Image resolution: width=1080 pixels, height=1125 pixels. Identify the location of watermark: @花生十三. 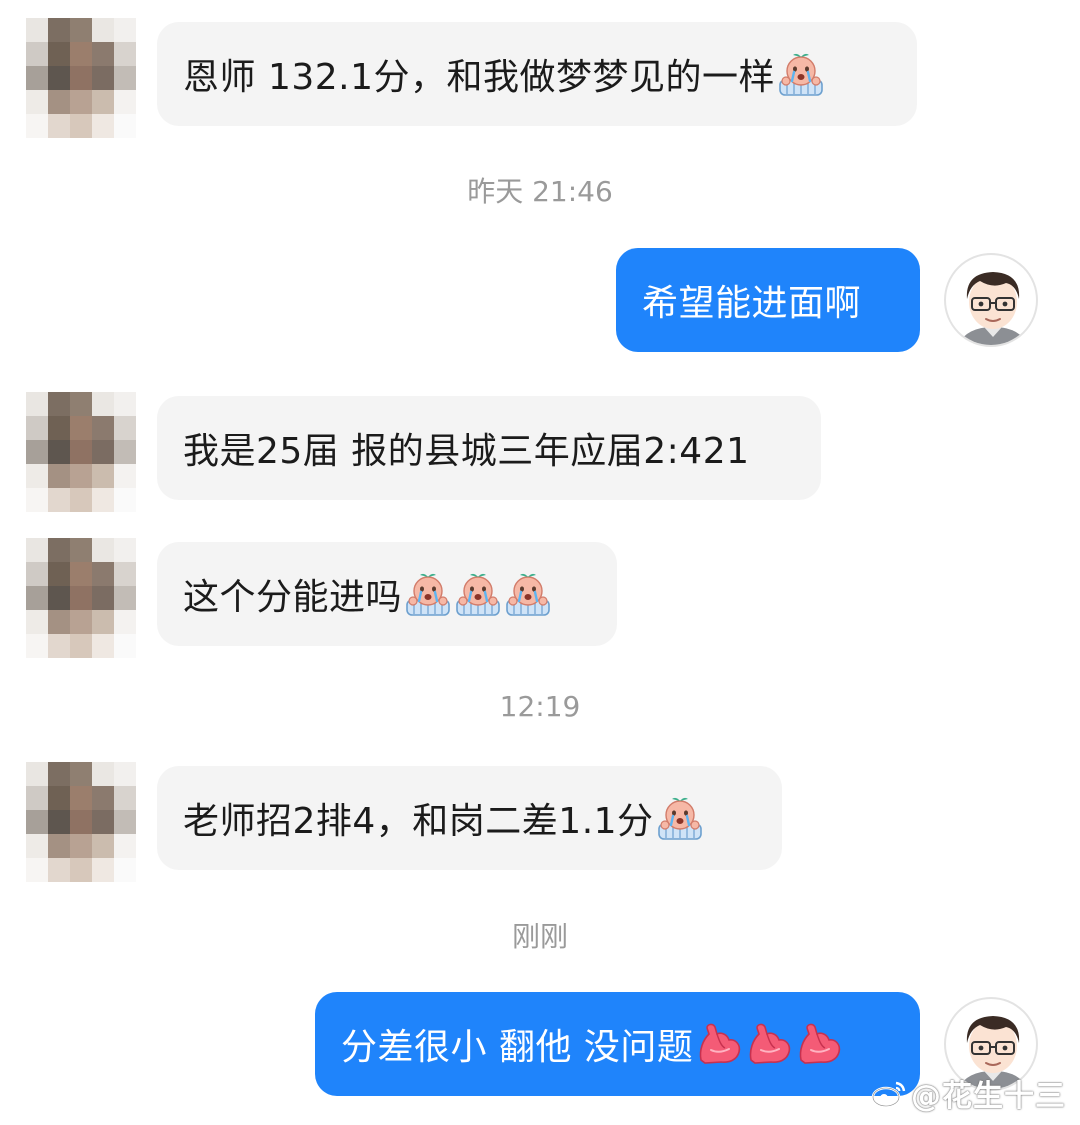
(968, 1093).